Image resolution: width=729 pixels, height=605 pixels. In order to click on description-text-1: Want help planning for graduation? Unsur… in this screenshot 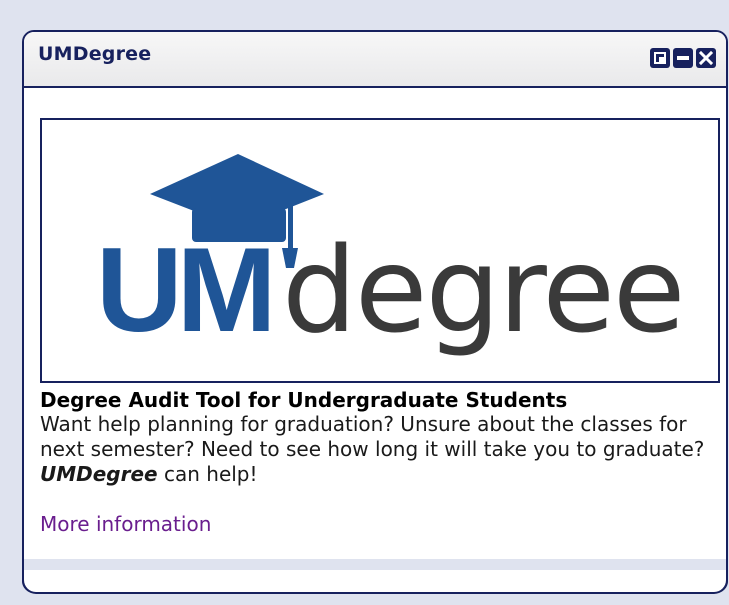, I will do `click(372, 436)`.